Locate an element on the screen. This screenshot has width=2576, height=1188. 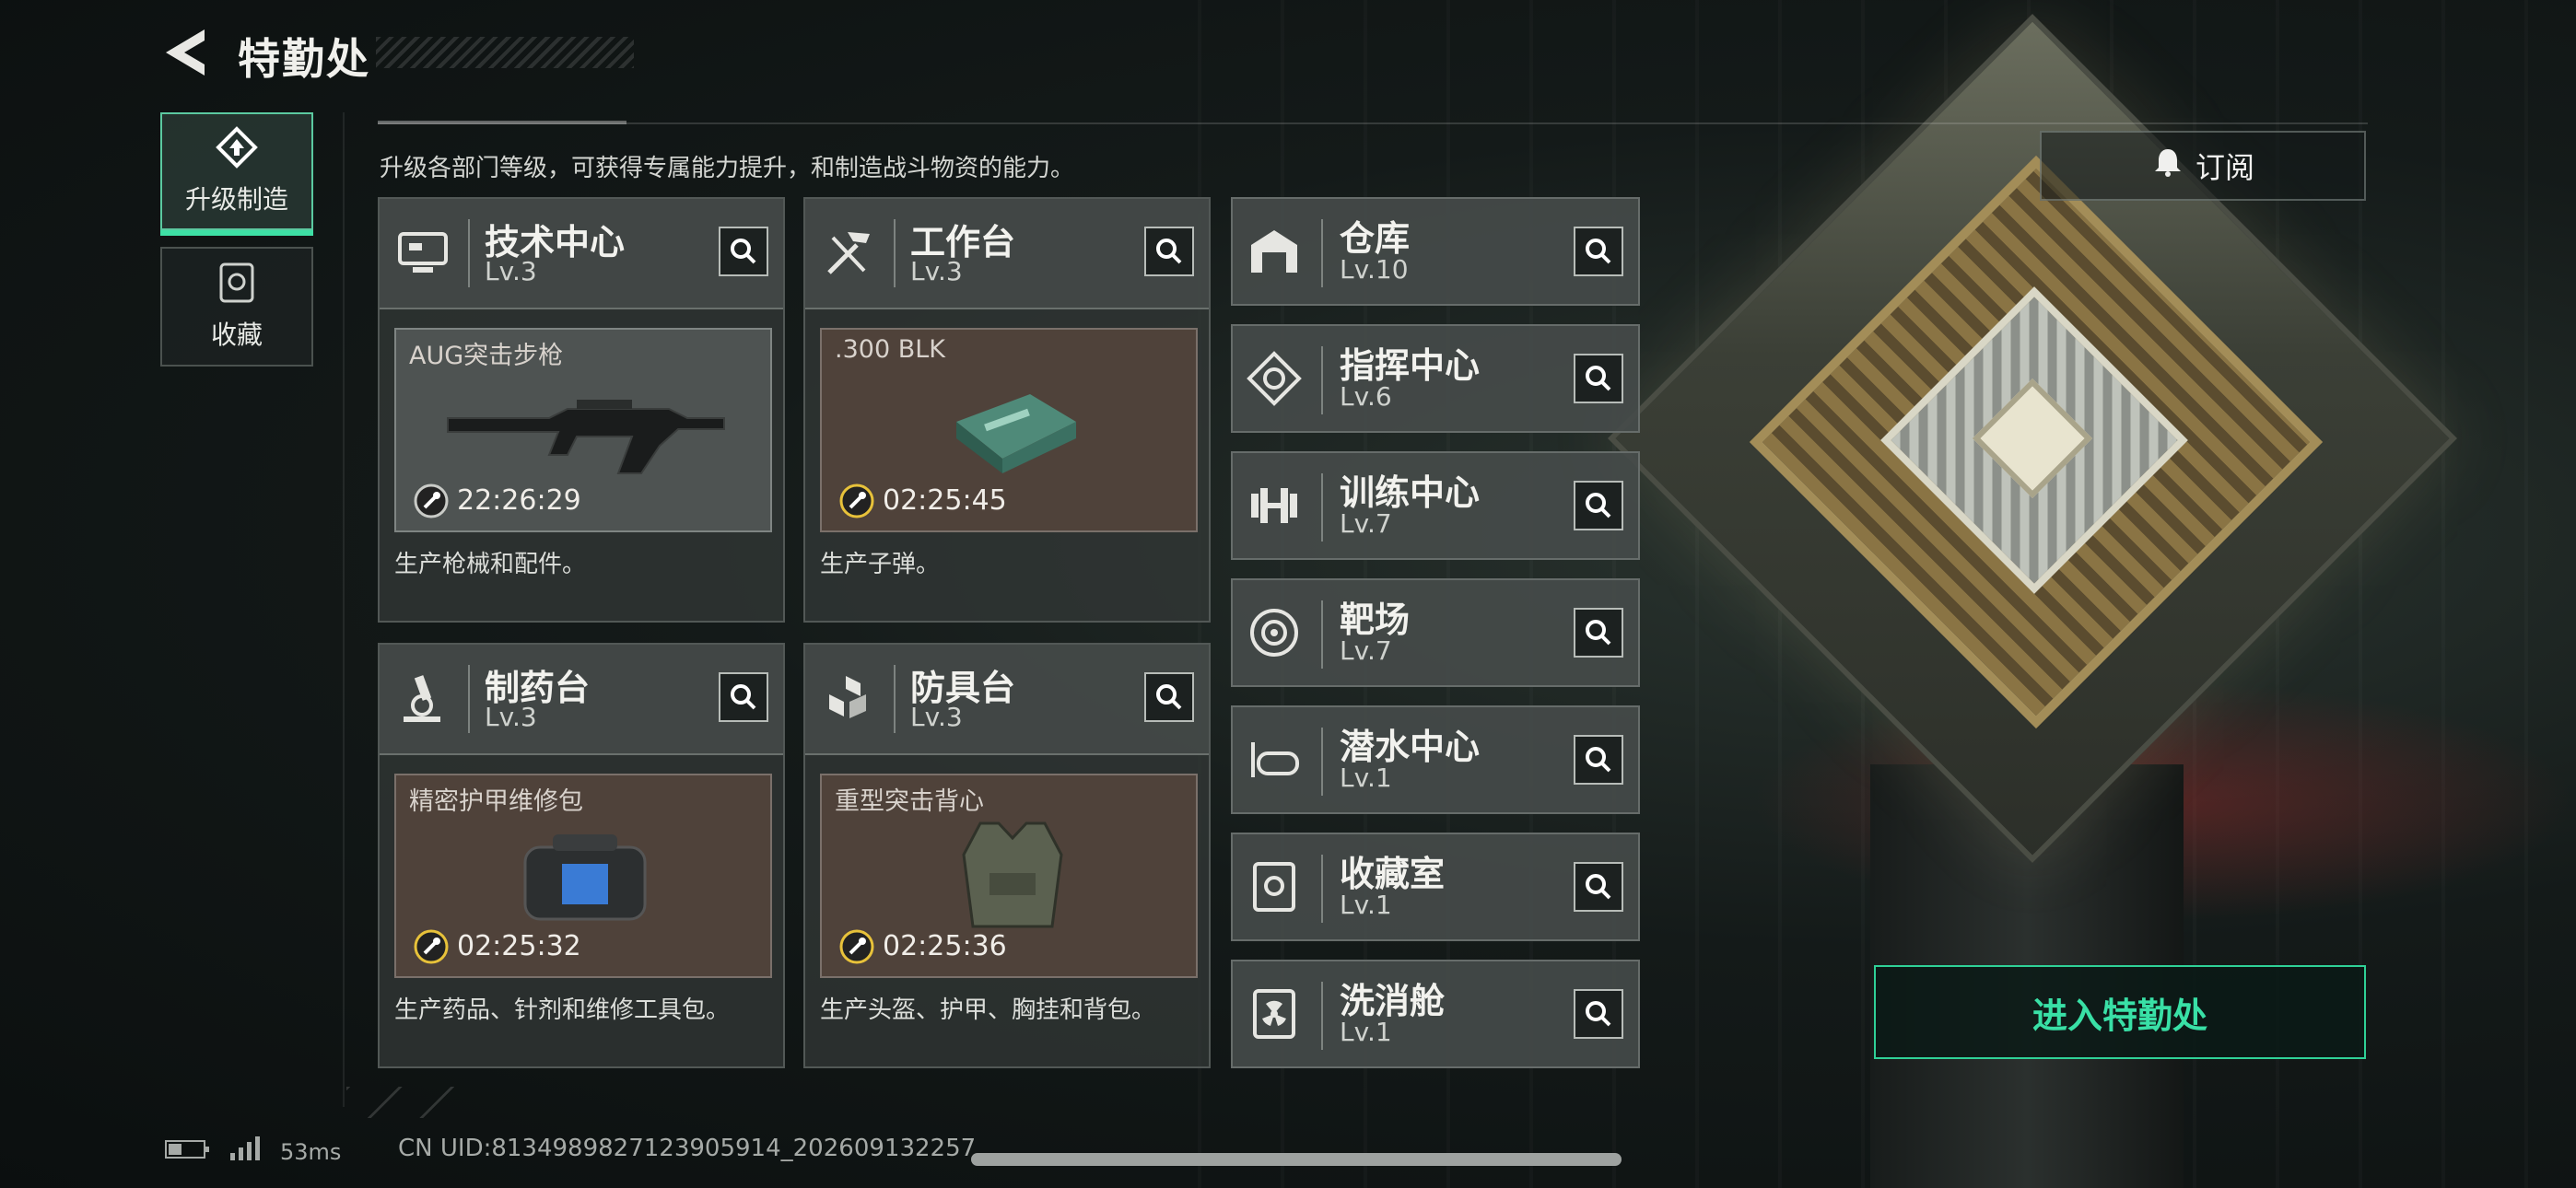
diving-mask-icon is located at coordinates (1275, 759).